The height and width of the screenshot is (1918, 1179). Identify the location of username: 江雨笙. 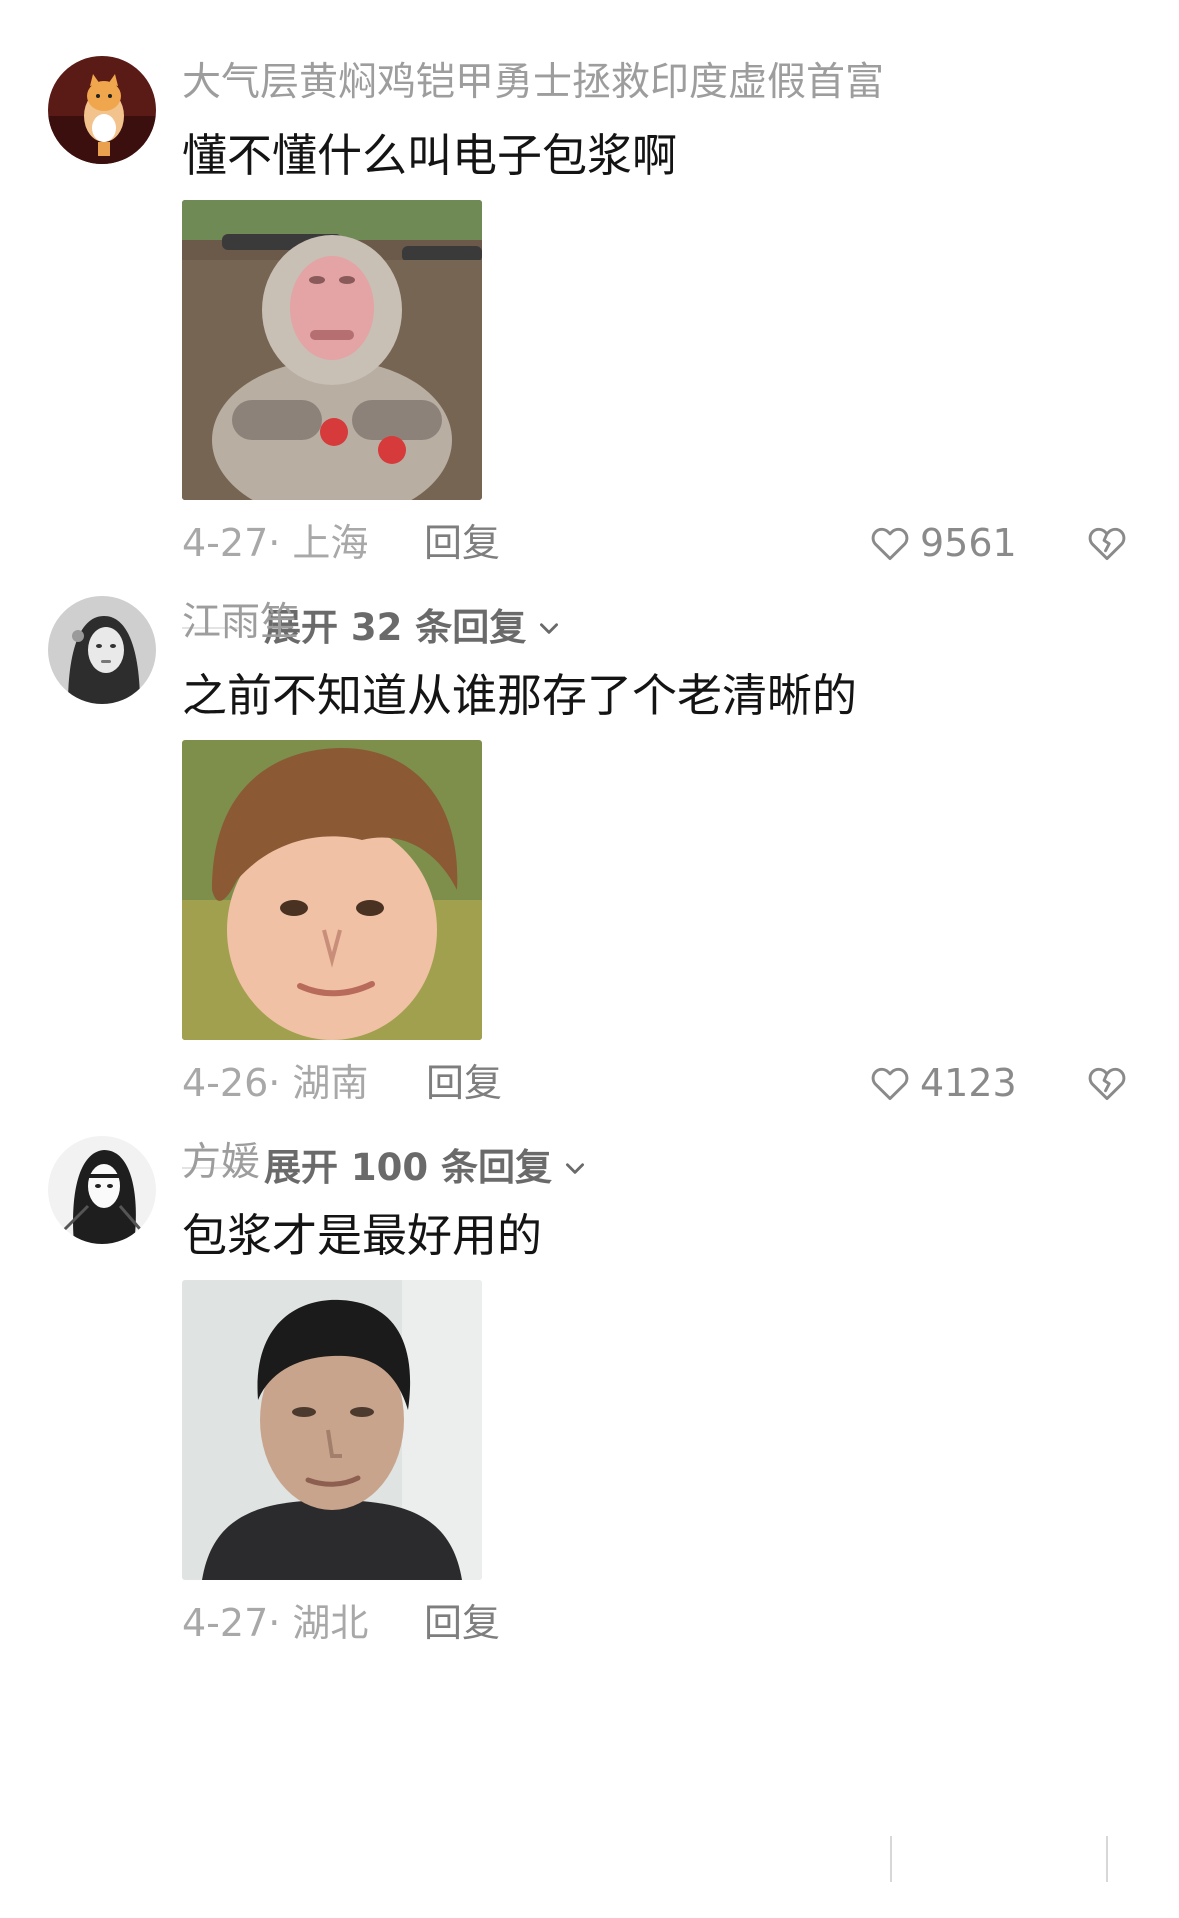
(240, 623).